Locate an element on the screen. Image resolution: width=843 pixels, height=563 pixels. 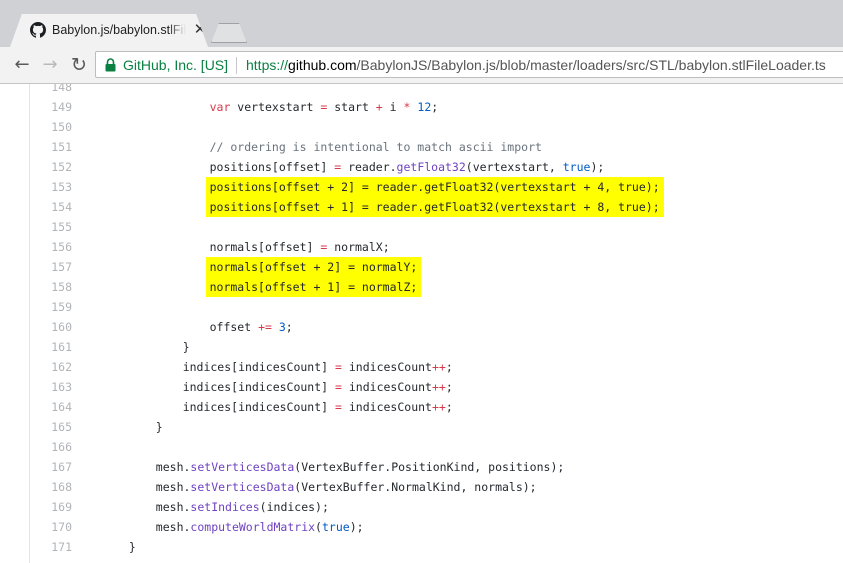
tab-strip: Babylon.js/babylon.stlFileLoader.ts ✕ is located at coordinates (421, 23).